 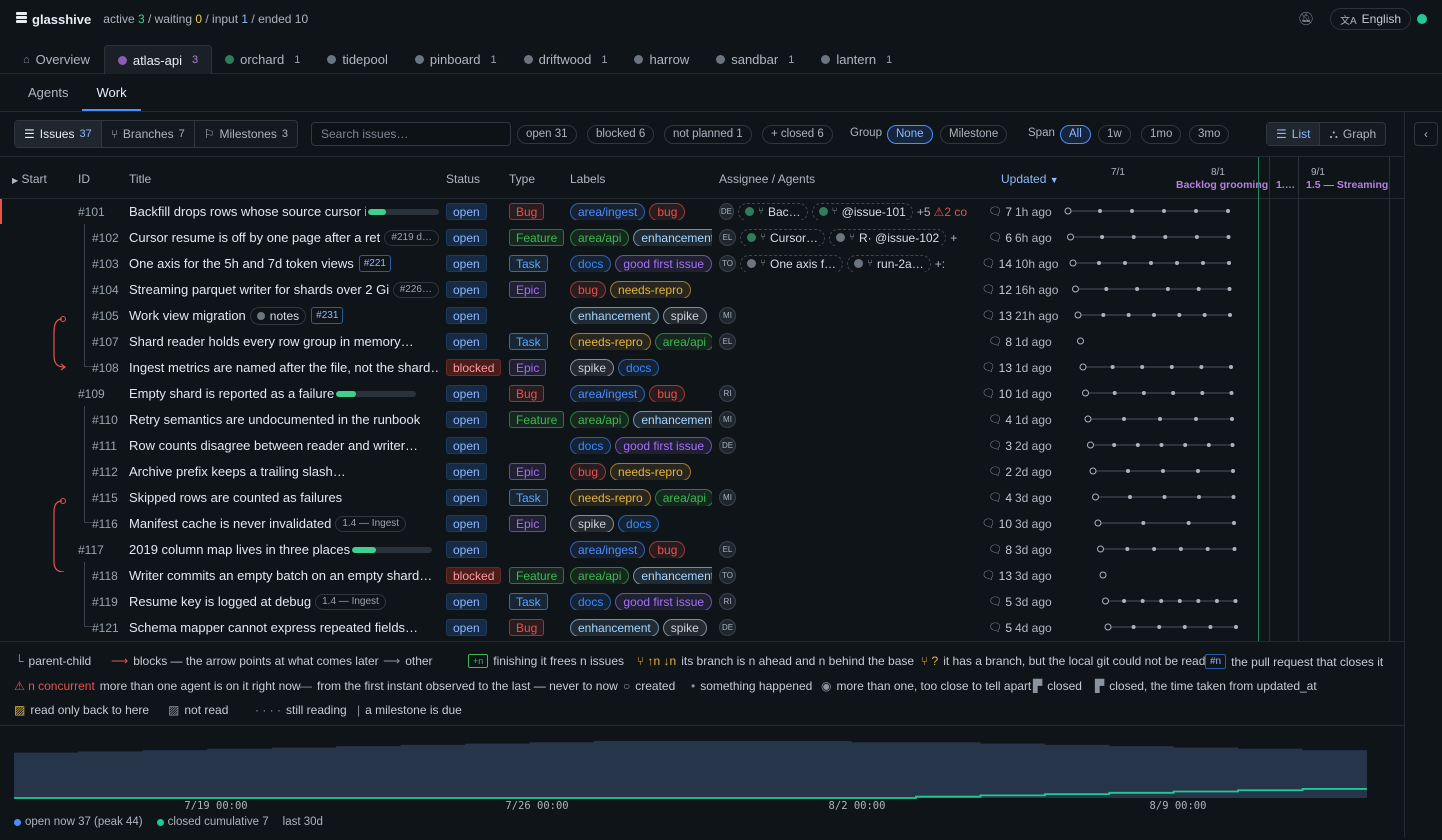 I want to click on project-tab-lantern: lantern 1, so click(x=857, y=59).